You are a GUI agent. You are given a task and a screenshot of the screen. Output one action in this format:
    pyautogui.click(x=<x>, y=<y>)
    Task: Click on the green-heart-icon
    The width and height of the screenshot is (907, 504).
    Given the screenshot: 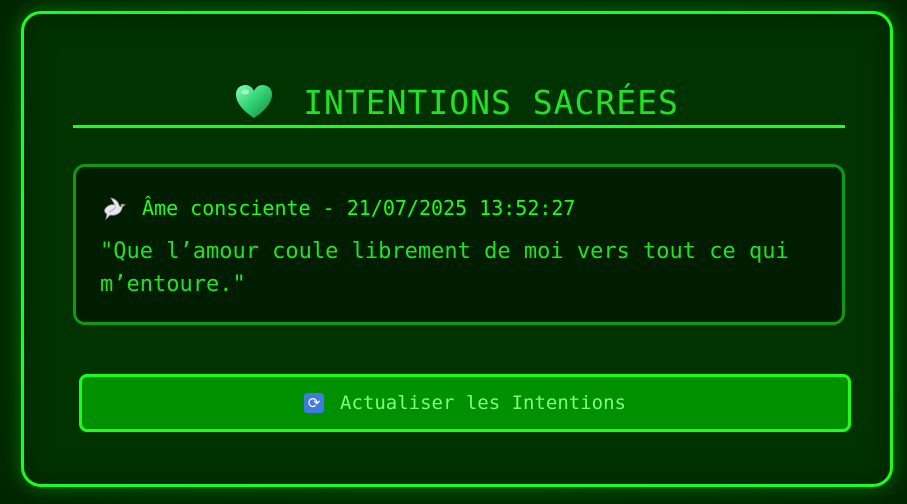 What is the action you would take?
    pyautogui.click(x=254, y=101)
    